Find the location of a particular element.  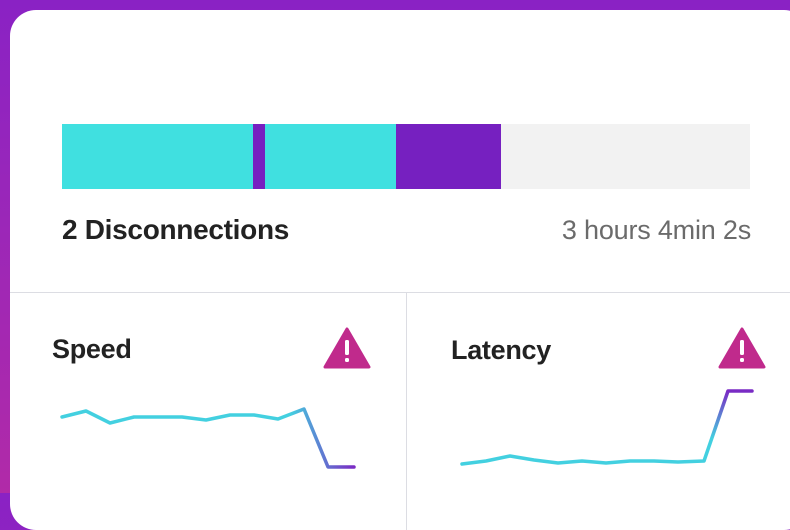

speed-warning-icon is located at coordinates (347, 348).